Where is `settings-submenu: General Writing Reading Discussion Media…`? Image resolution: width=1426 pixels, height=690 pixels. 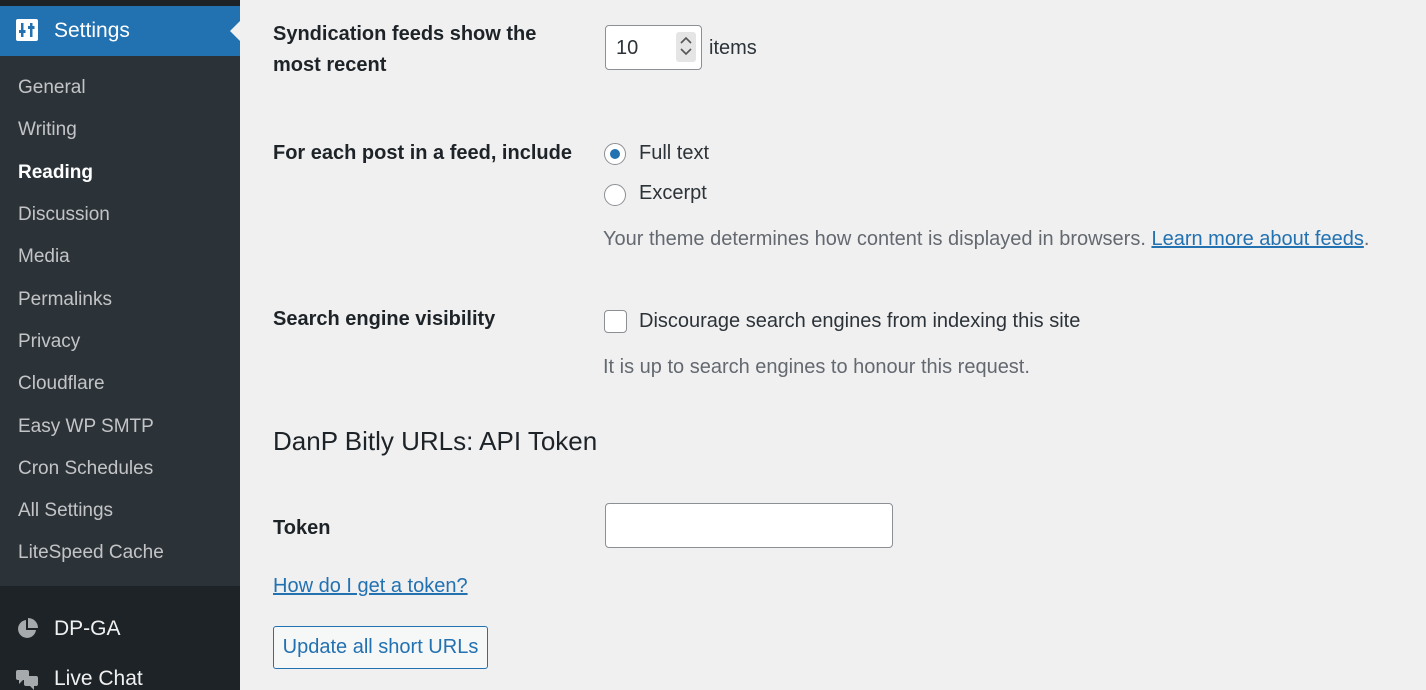
settings-submenu: General Writing Reading Discussion Media… is located at coordinates (120, 321).